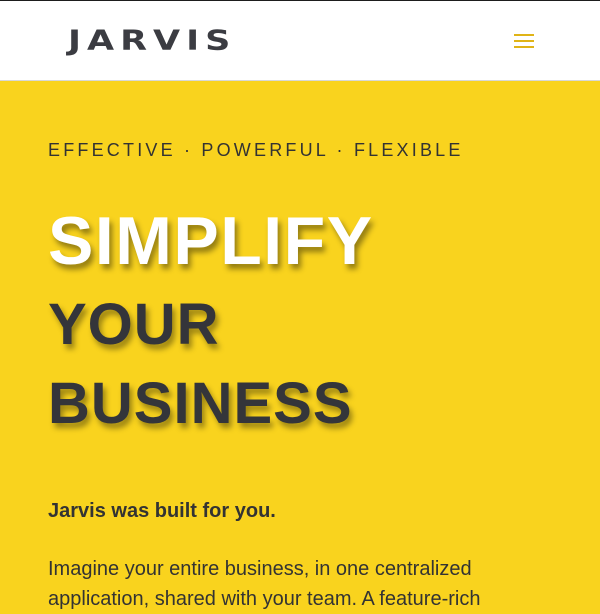 This screenshot has width=600, height=614. Describe the element at coordinates (200, 403) in the screenshot. I see `headline-business: BUSINESS` at that location.